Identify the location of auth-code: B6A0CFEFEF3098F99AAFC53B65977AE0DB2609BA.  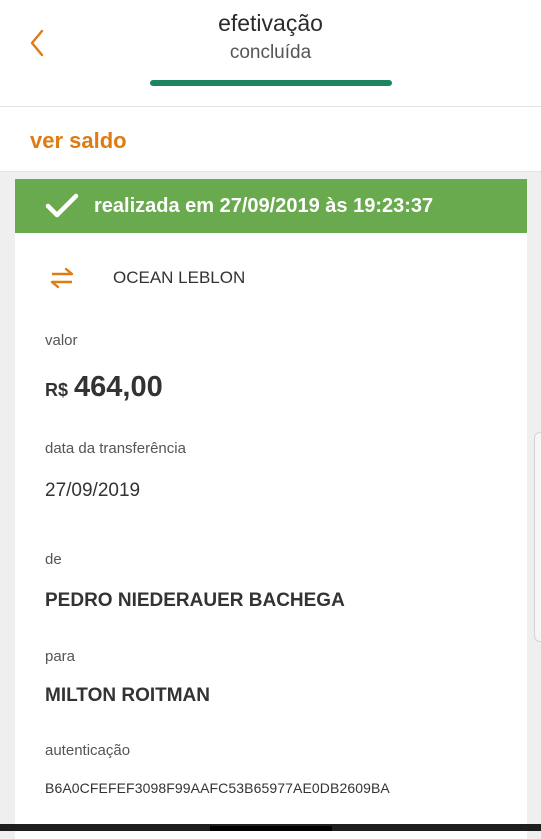
(217, 788).